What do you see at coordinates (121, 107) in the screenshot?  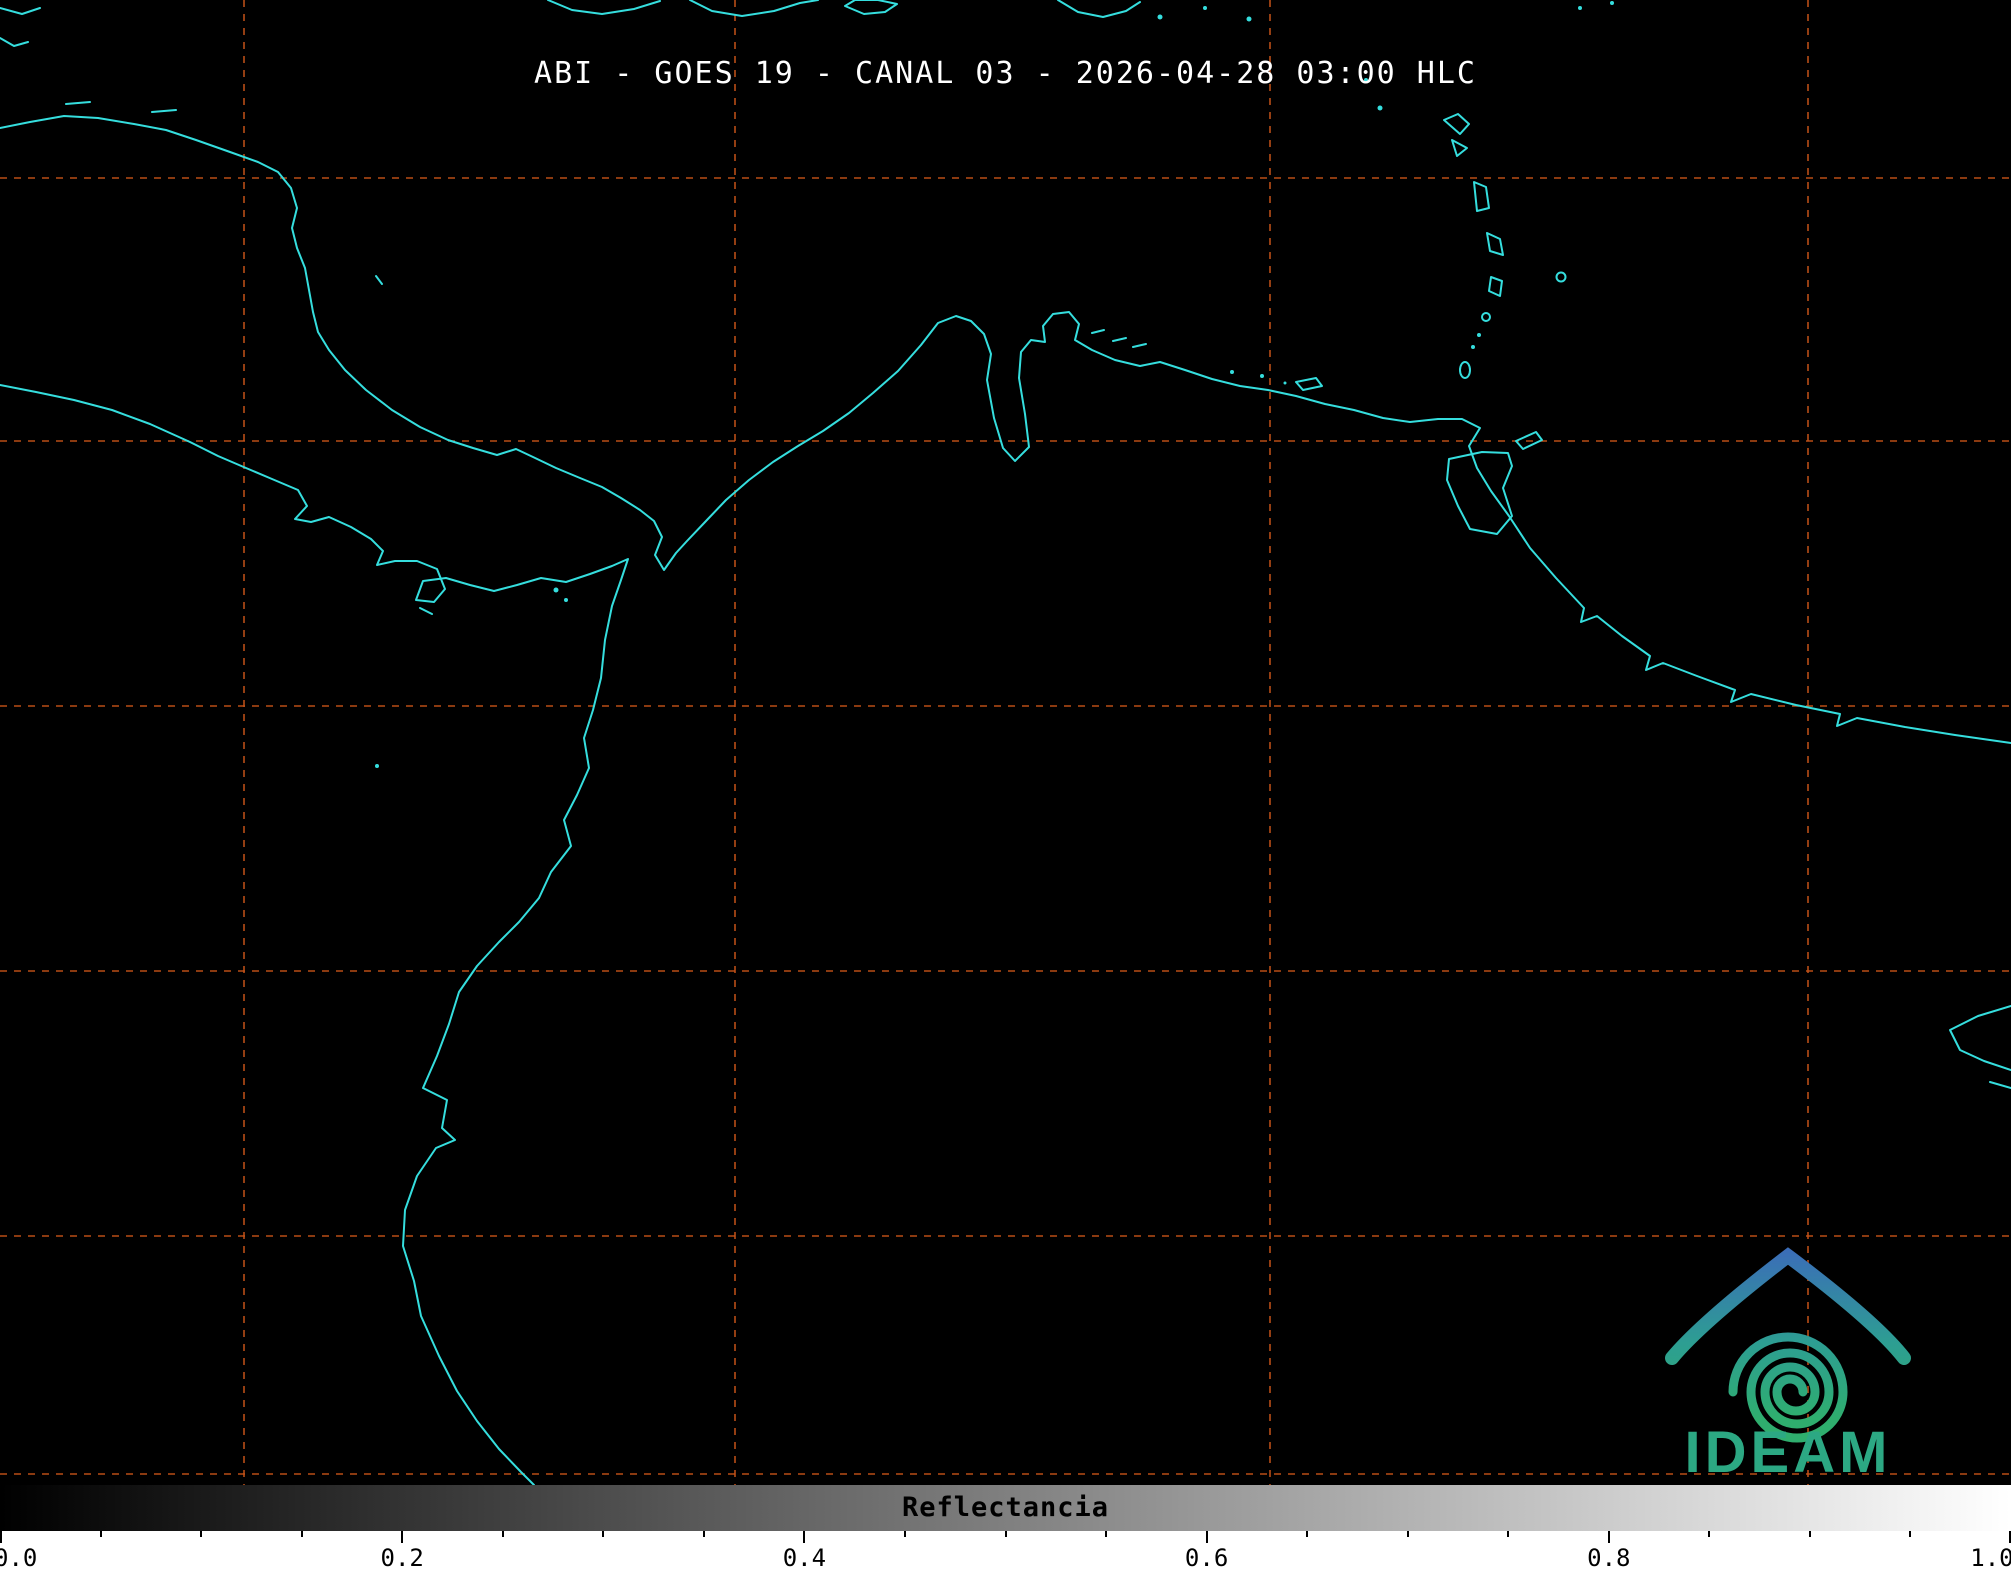 I see `island-bay-islands` at bounding box center [121, 107].